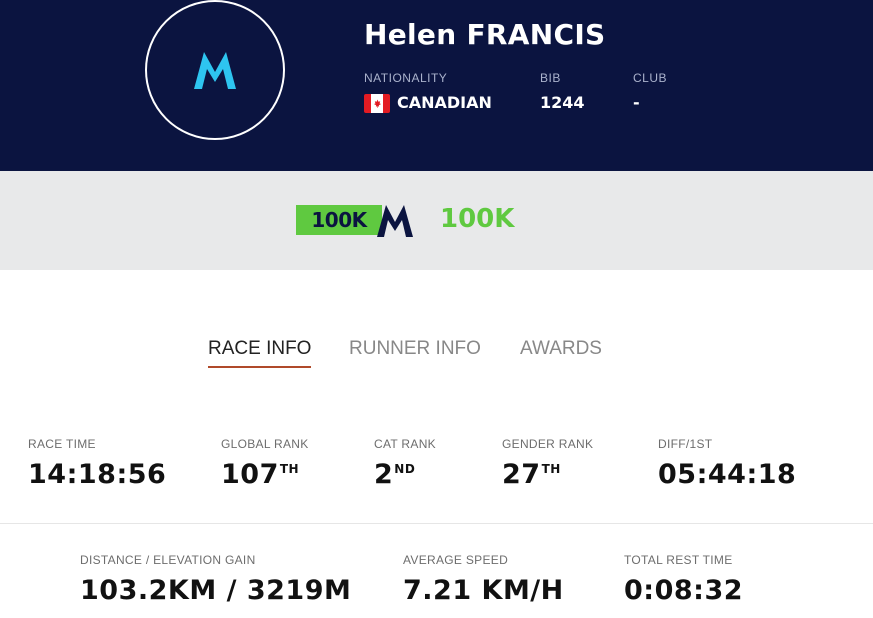 This screenshot has width=873, height=618. What do you see at coordinates (289, 469) in the screenshot?
I see `global-rank-suffix: TH` at bounding box center [289, 469].